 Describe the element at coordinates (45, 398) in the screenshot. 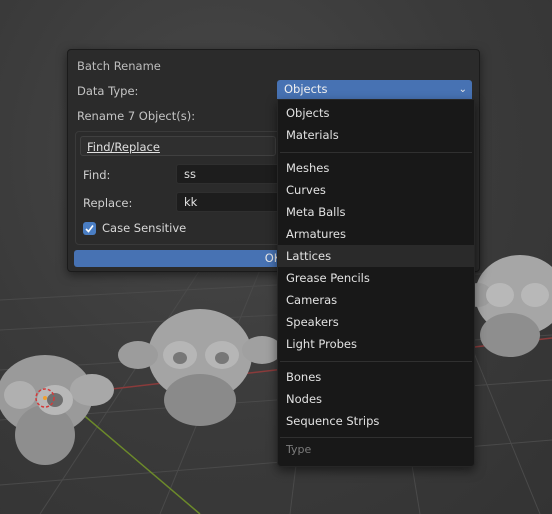

I see `origin-dot` at that location.